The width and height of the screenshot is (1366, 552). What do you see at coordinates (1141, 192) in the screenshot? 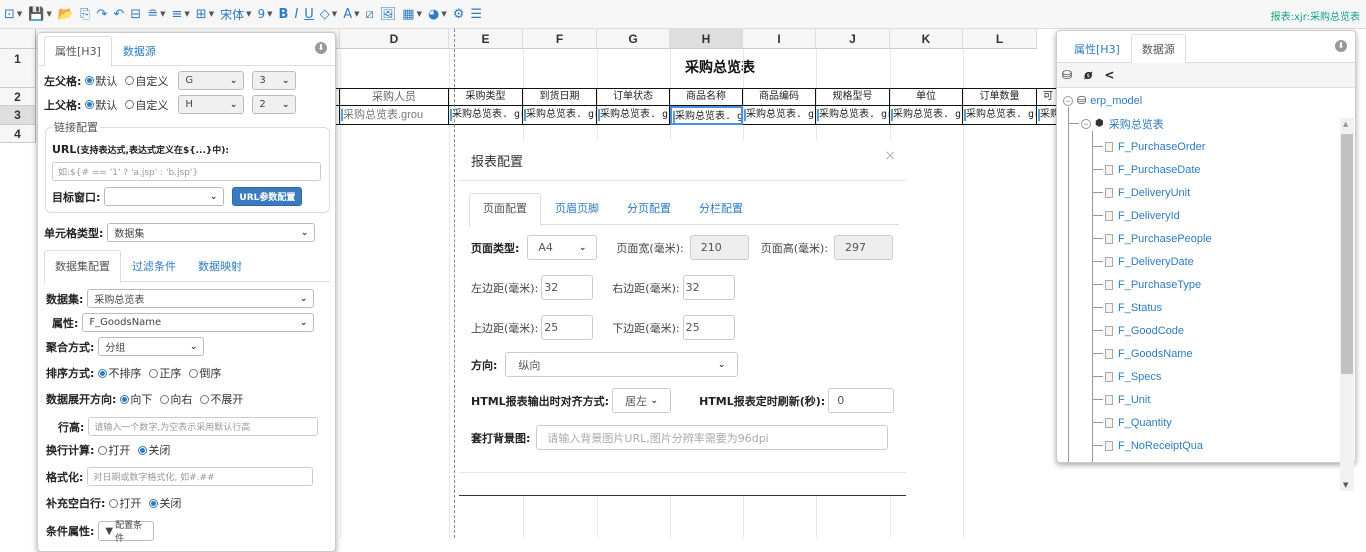
I see `tree-field-item: F_DeliveryUnit` at bounding box center [1141, 192].